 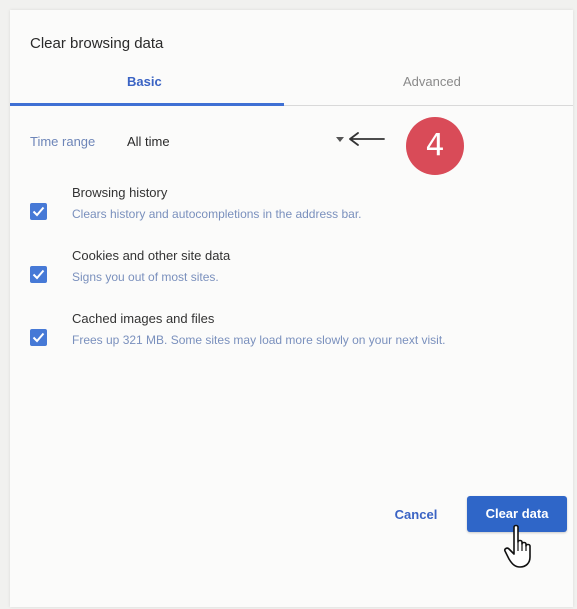 I want to click on option-description: Signs you out of most sites., so click(x=145, y=277).